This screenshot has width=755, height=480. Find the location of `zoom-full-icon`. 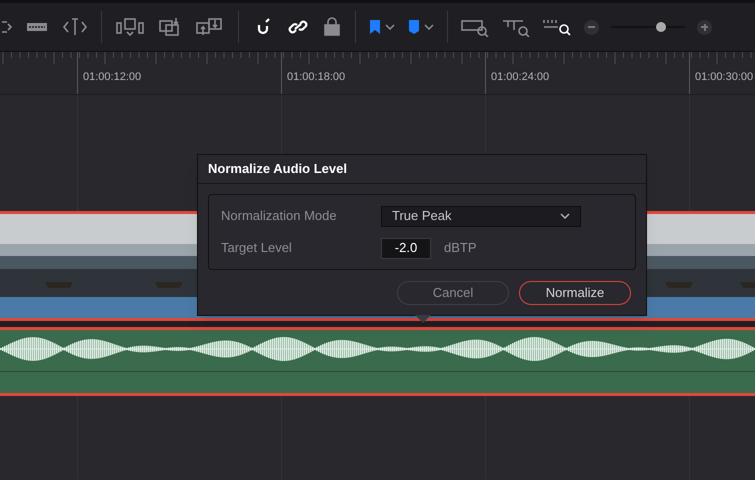

zoom-full-icon is located at coordinates (475, 27).